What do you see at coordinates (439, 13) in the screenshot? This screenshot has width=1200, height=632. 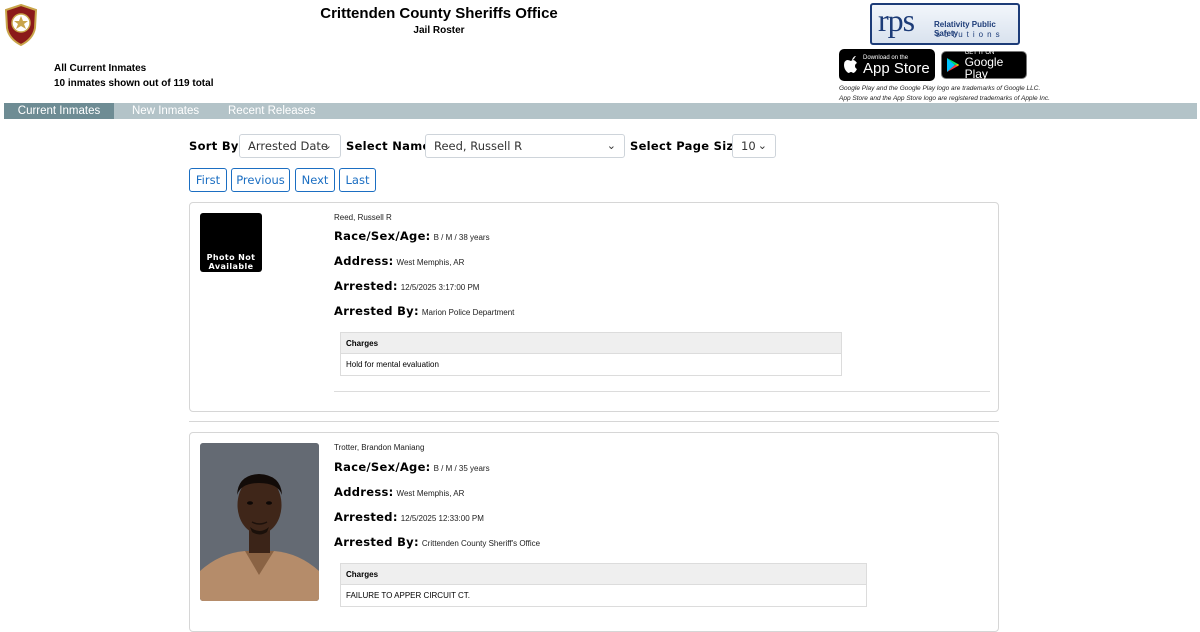 I see `page-title: Crittenden County Sheriffs Office` at bounding box center [439, 13].